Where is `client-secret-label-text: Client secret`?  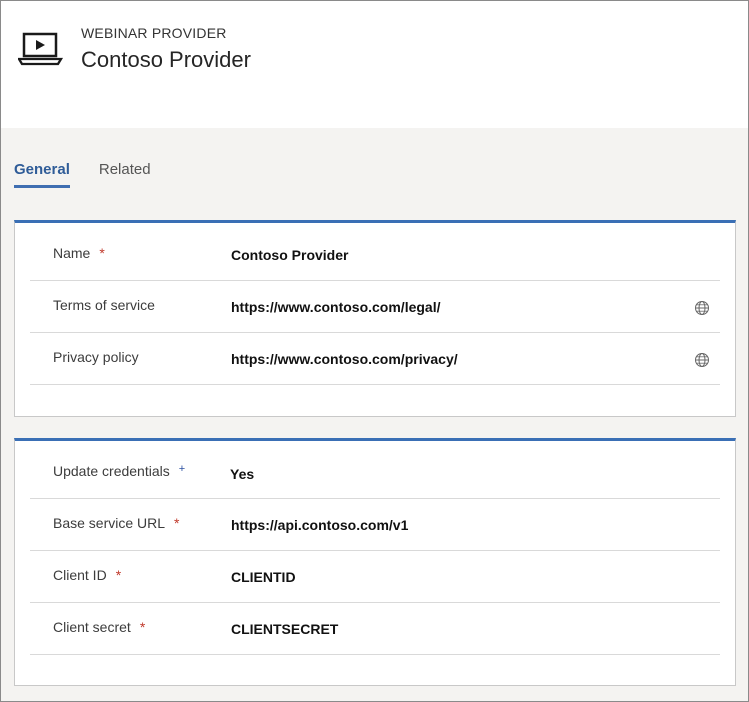
client-secret-label-text: Client secret is located at coordinates (92, 627).